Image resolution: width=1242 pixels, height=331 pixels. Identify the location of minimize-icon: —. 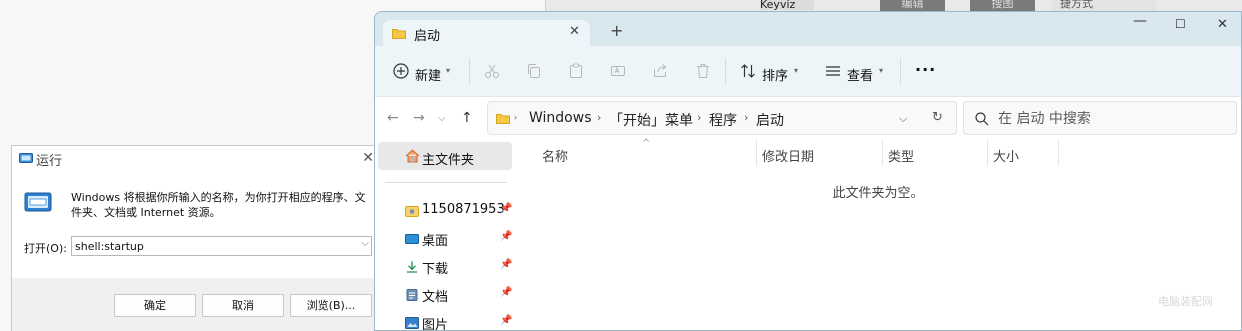
(1140, 21).